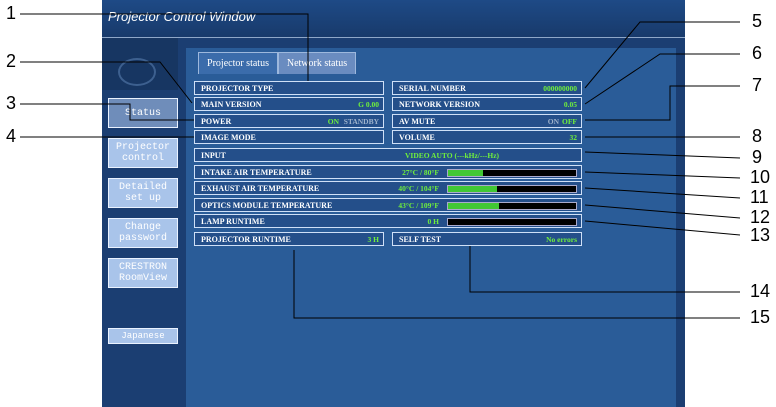  I want to click on callout-number-8: 8, so click(757, 136).